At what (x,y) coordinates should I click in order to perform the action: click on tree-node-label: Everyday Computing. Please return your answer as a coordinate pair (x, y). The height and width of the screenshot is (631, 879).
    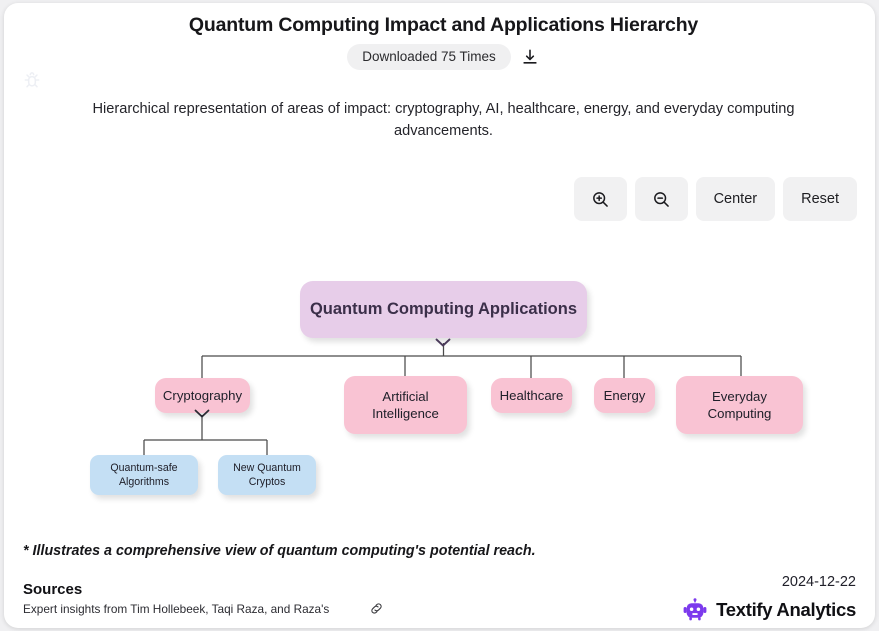
    Looking at the image, I should click on (739, 405).